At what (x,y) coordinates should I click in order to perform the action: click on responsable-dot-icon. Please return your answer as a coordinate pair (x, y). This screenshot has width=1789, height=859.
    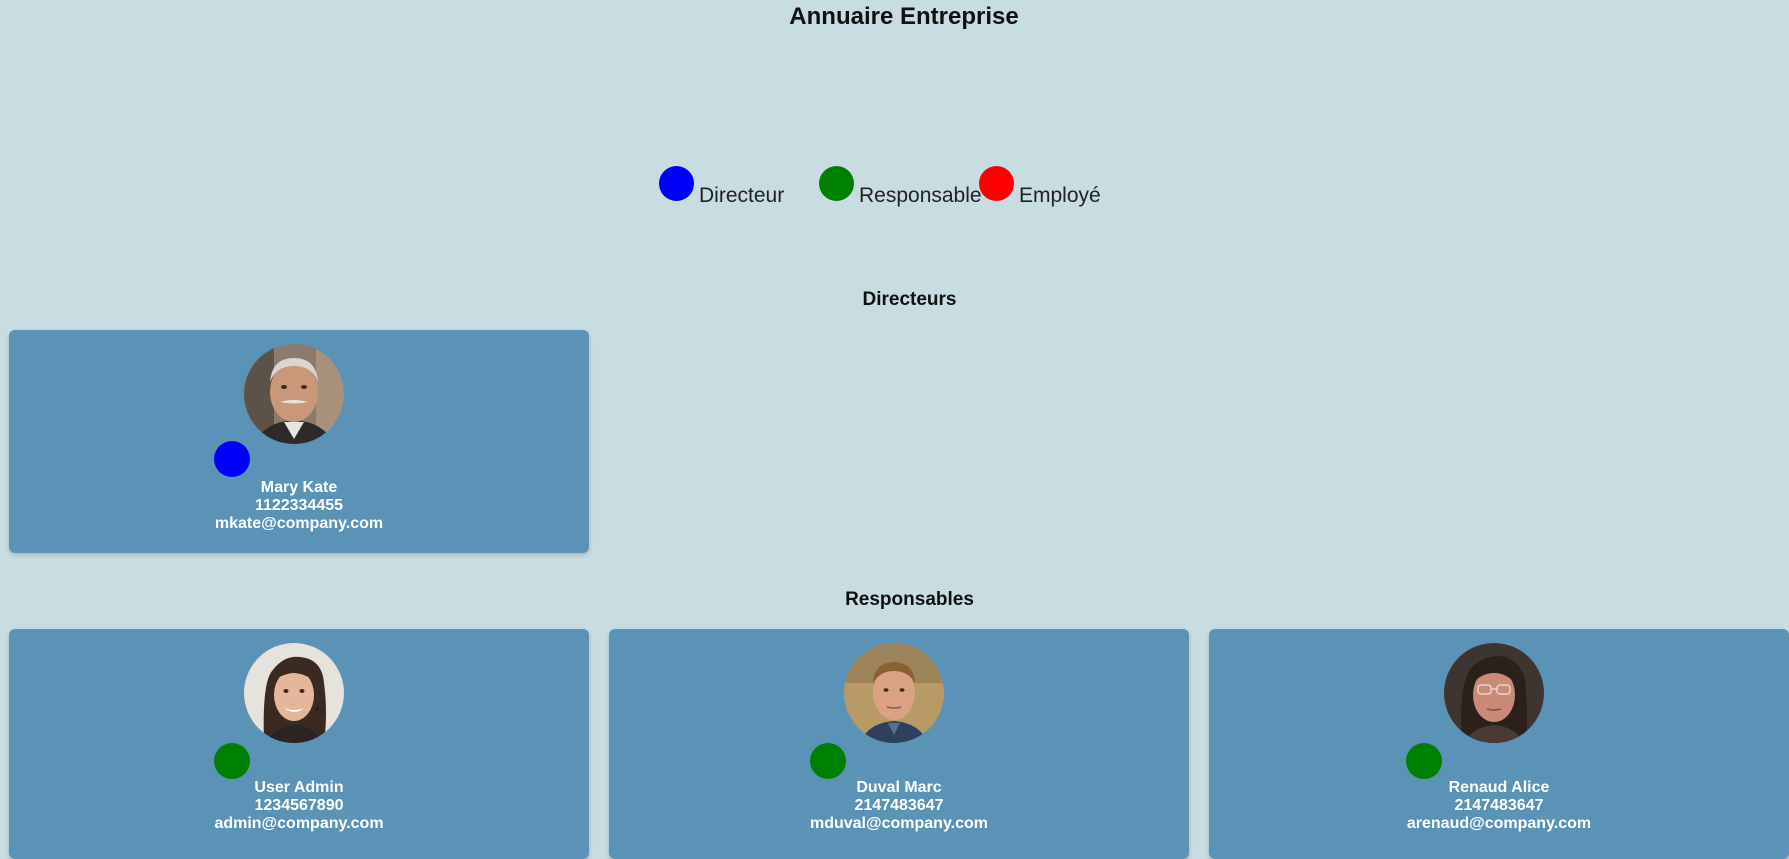
    Looking at the image, I should click on (836, 183).